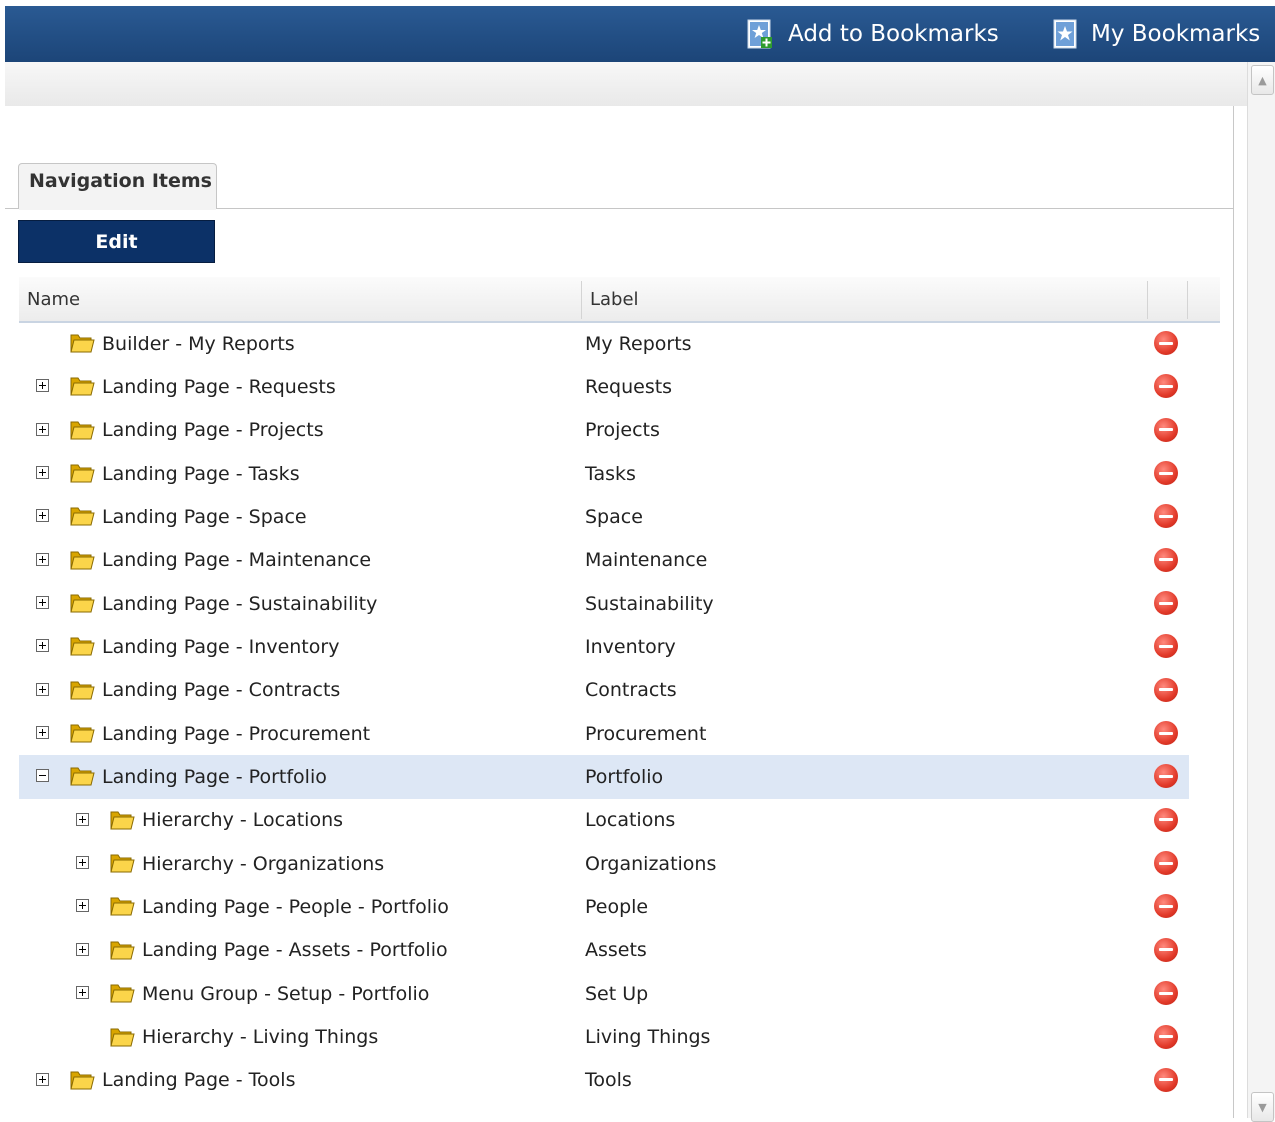  I want to click on edit-button: Edit, so click(116, 241).